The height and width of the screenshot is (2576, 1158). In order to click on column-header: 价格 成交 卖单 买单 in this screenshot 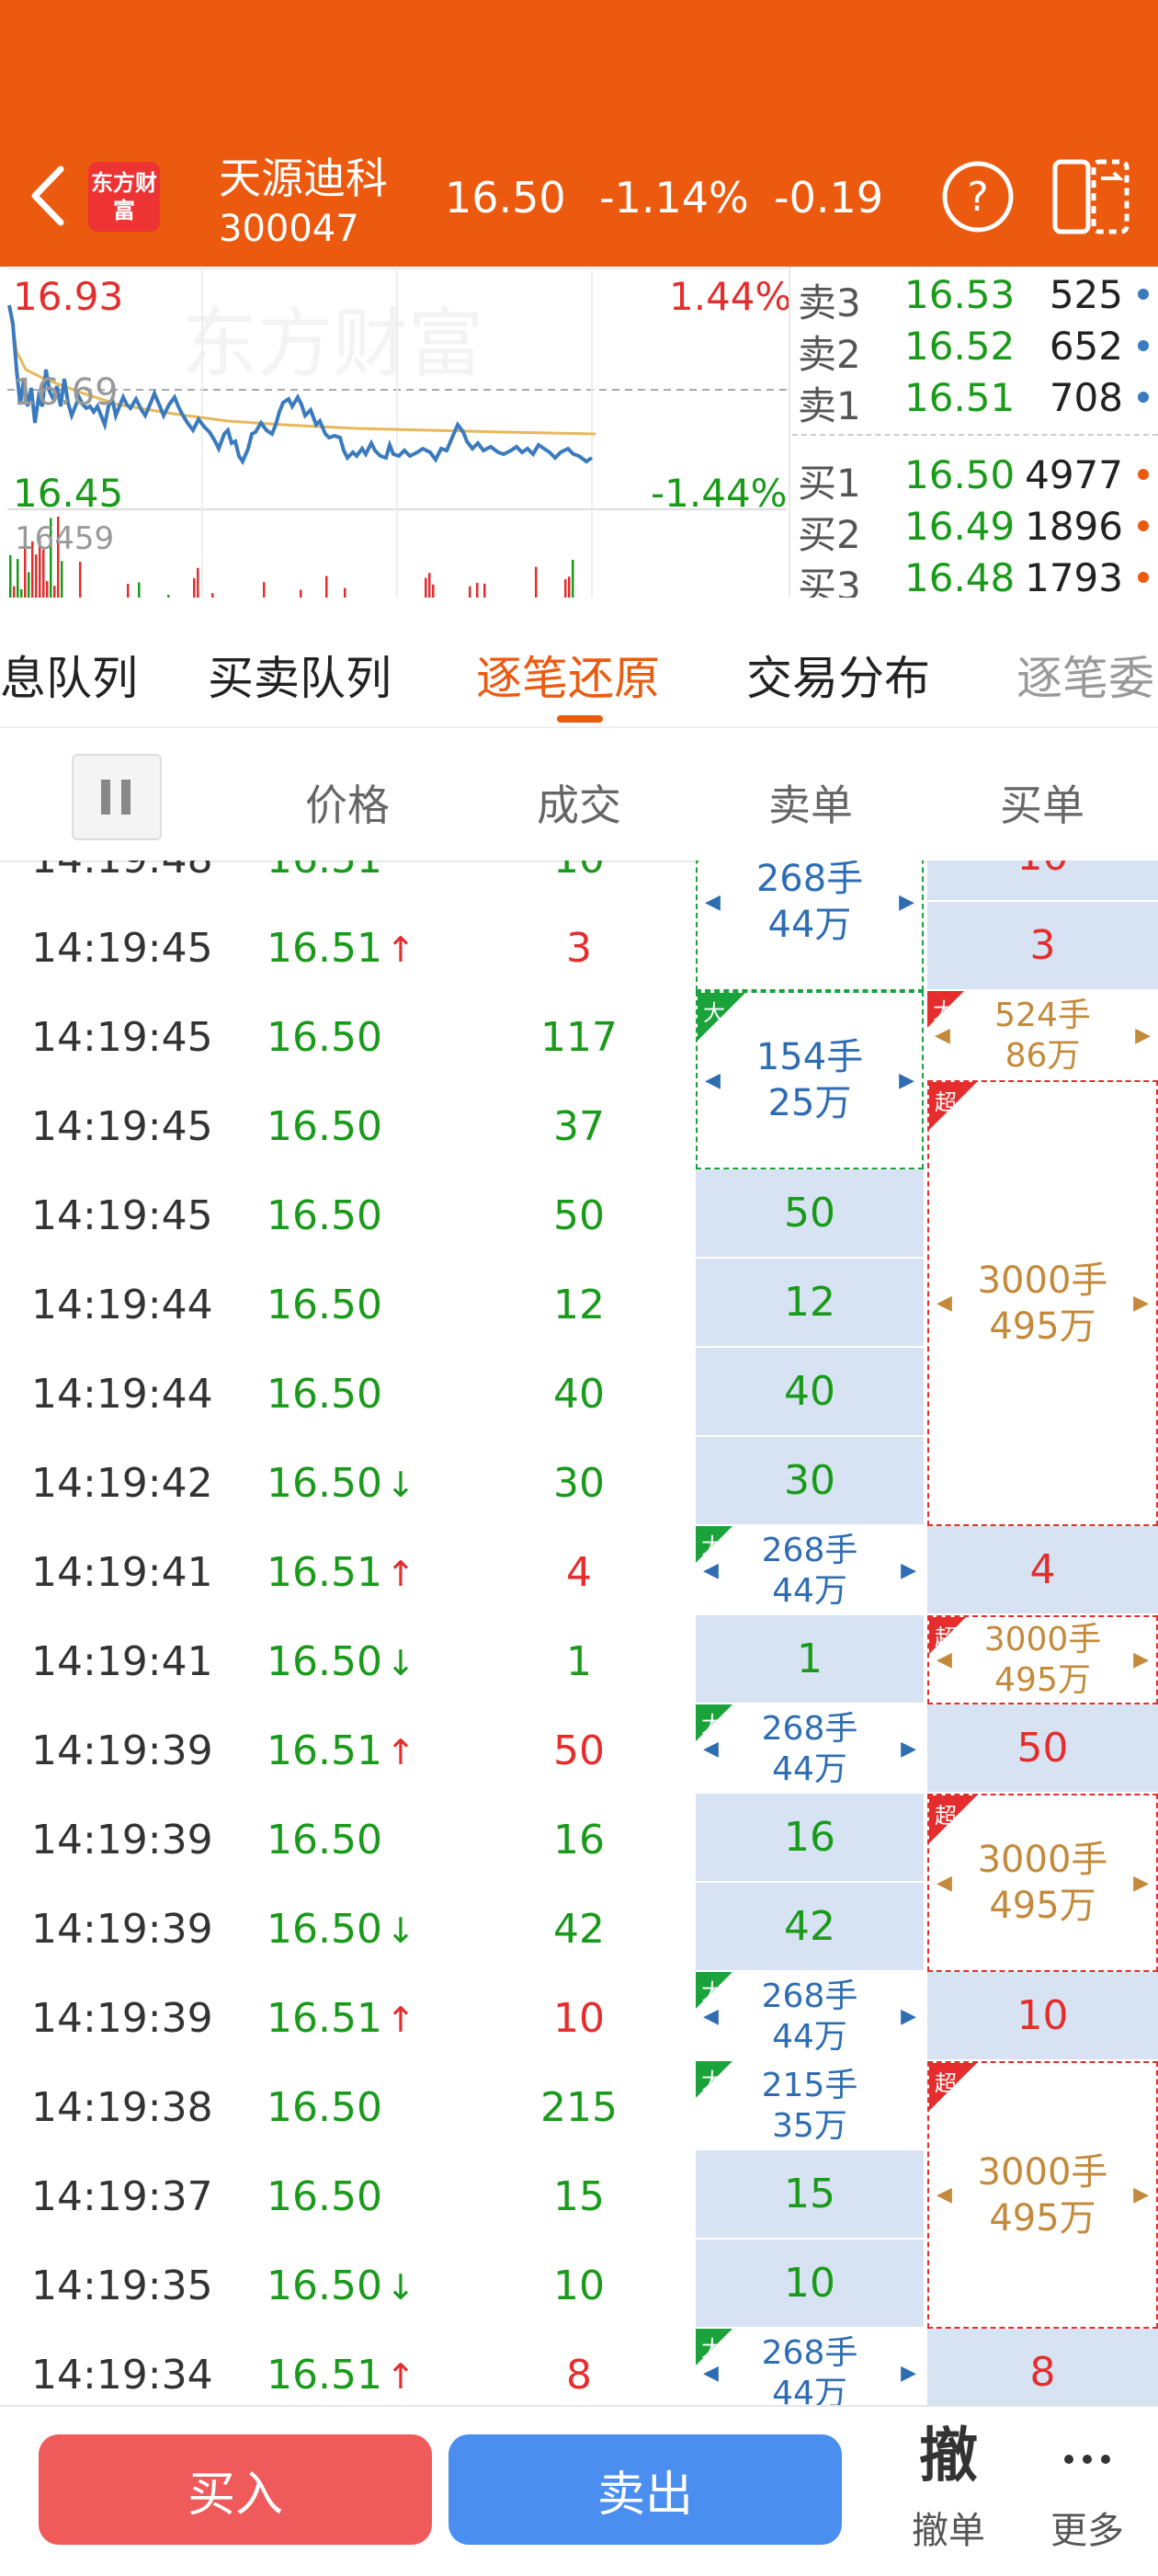, I will do `click(579, 795)`.